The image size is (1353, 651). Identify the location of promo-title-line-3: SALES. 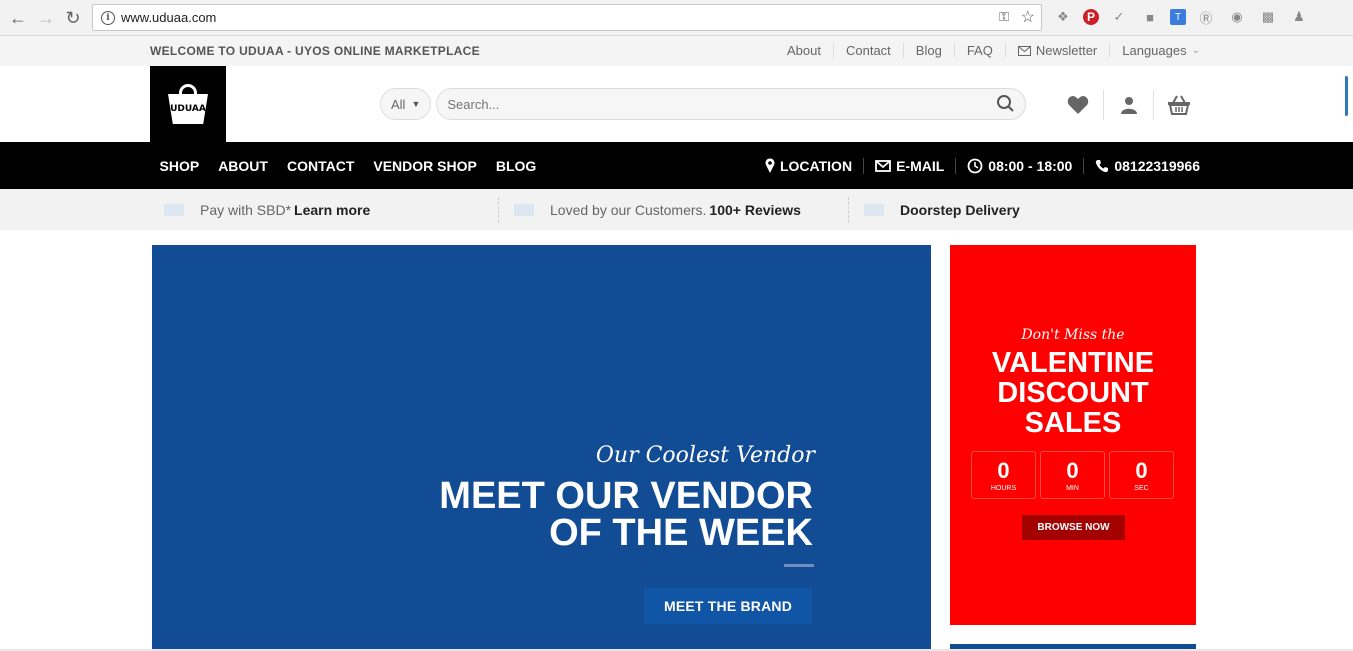
(1073, 423).